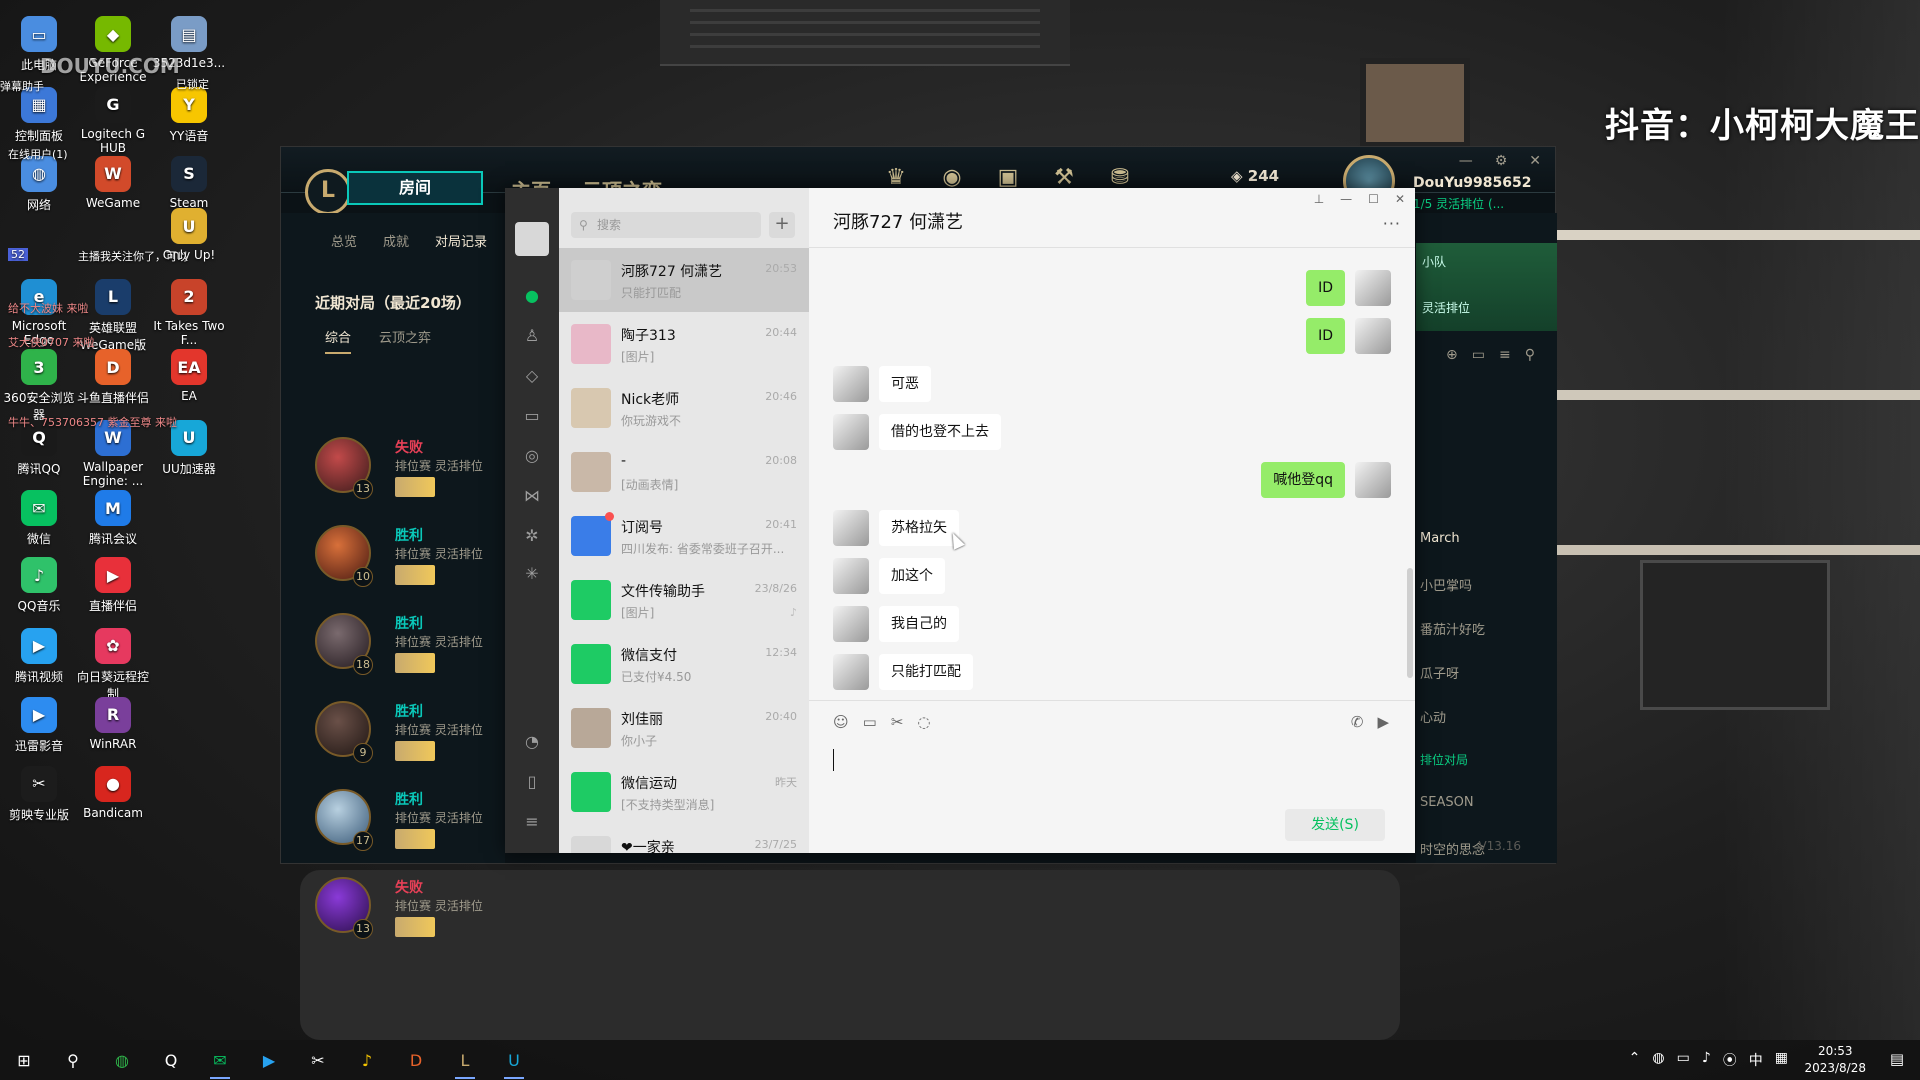 This screenshot has height=1080, width=1920. What do you see at coordinates (1478, 355) in the screenshot?
I see `folder-icon: ▭` at bounding box center [1478, 355].